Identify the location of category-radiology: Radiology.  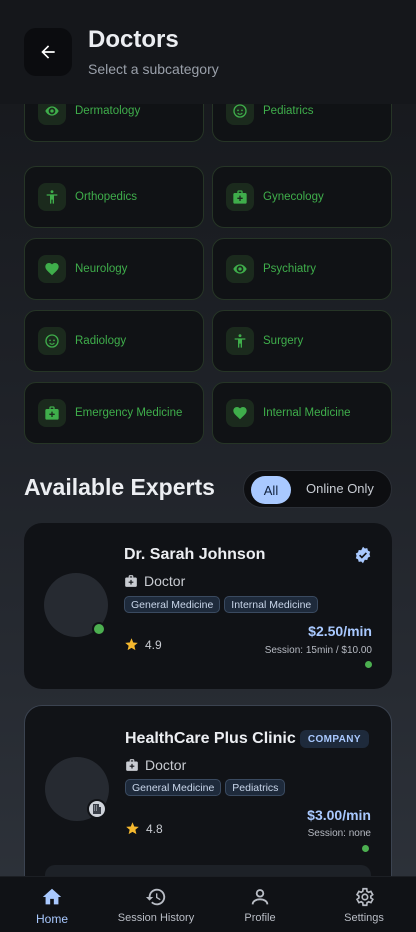
(114, 341).